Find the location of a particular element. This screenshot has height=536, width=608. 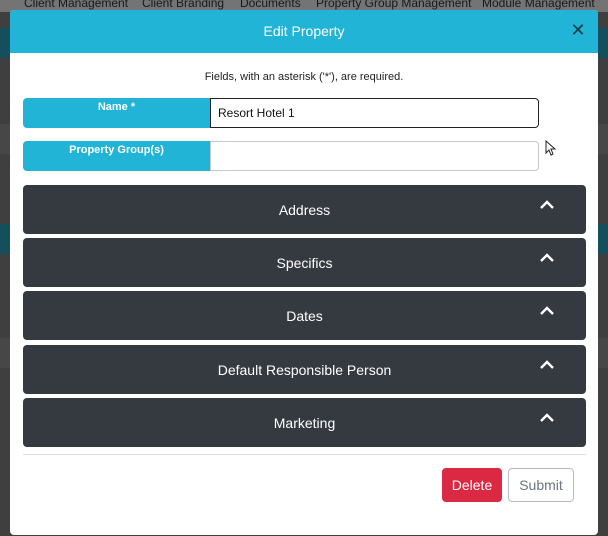

section-label: Address is located at coordinates (304, 210).